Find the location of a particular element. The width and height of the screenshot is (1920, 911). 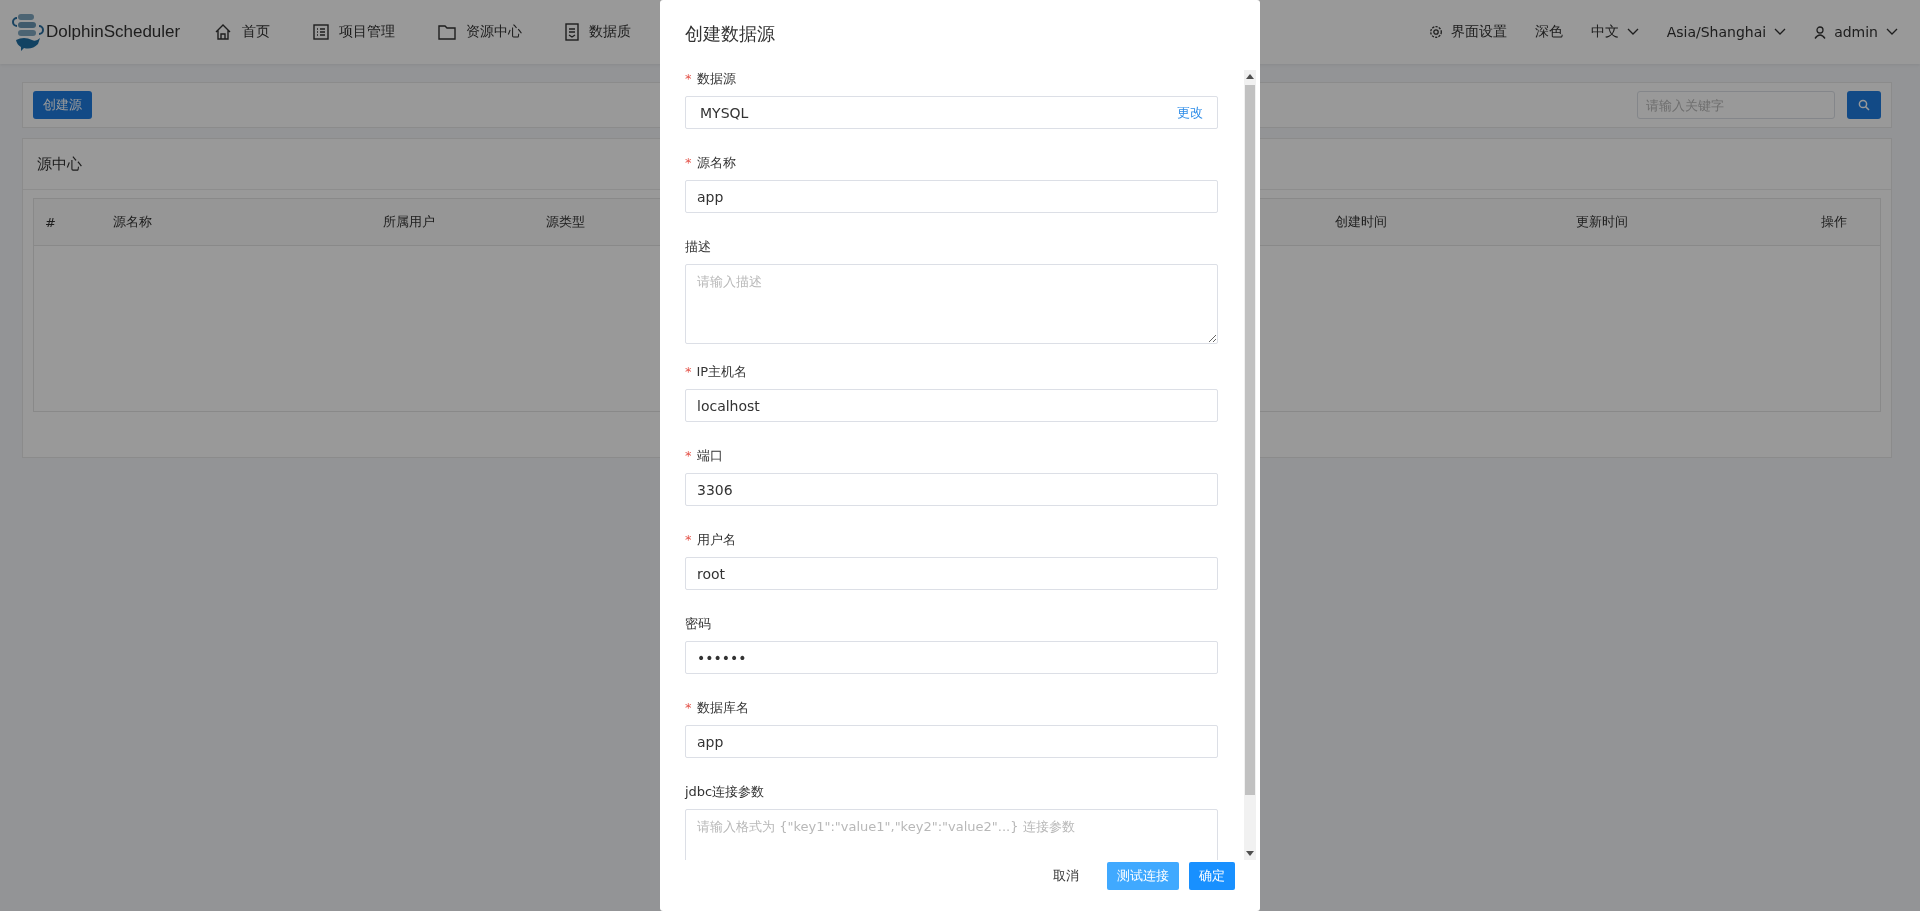

document-icon is located at coordinates (572, 32).